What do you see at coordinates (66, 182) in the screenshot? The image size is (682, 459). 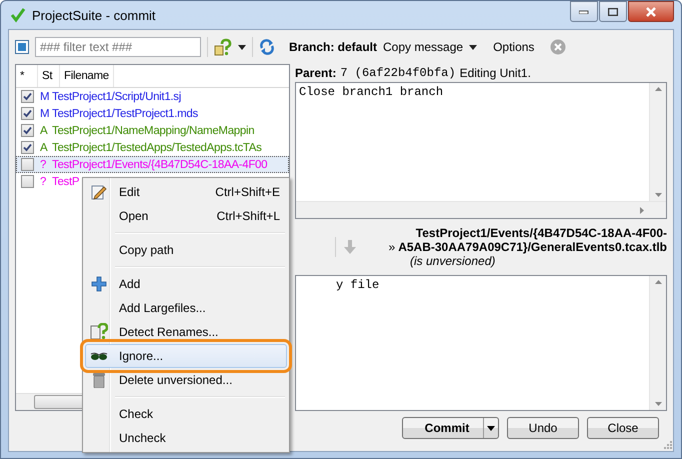 I see `file-path: TestP` at bounding box center [66, 182].